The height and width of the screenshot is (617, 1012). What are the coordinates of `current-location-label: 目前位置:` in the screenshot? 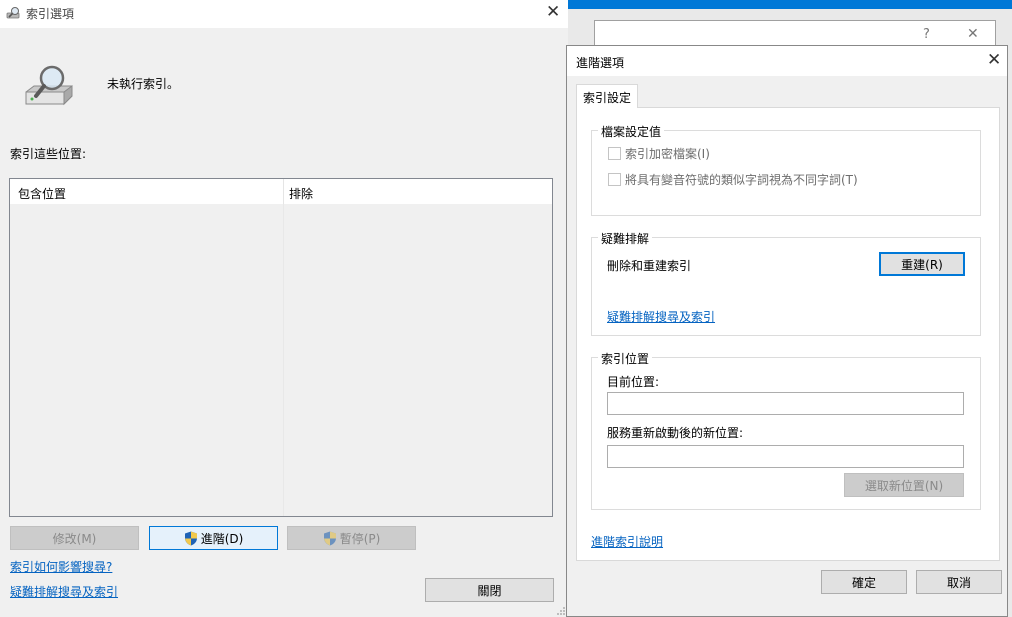 It's located at (633, 382).